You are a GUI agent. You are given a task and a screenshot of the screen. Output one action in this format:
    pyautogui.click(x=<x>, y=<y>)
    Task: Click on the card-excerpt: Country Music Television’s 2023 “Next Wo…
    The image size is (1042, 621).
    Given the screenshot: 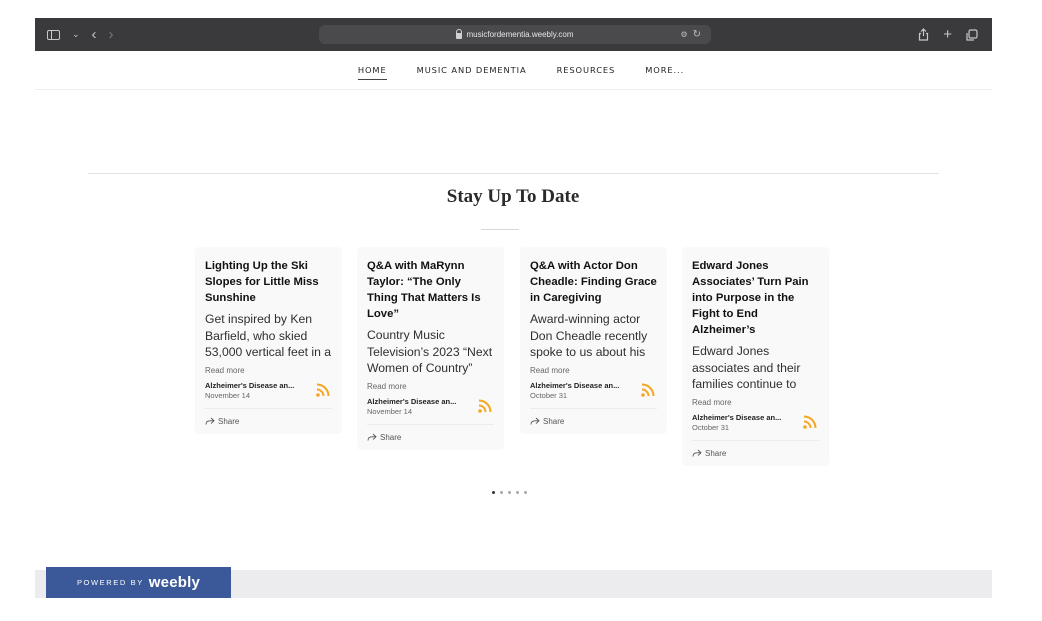 What is the action you would take?
    pyautogui.click(x=430, y=351)
    